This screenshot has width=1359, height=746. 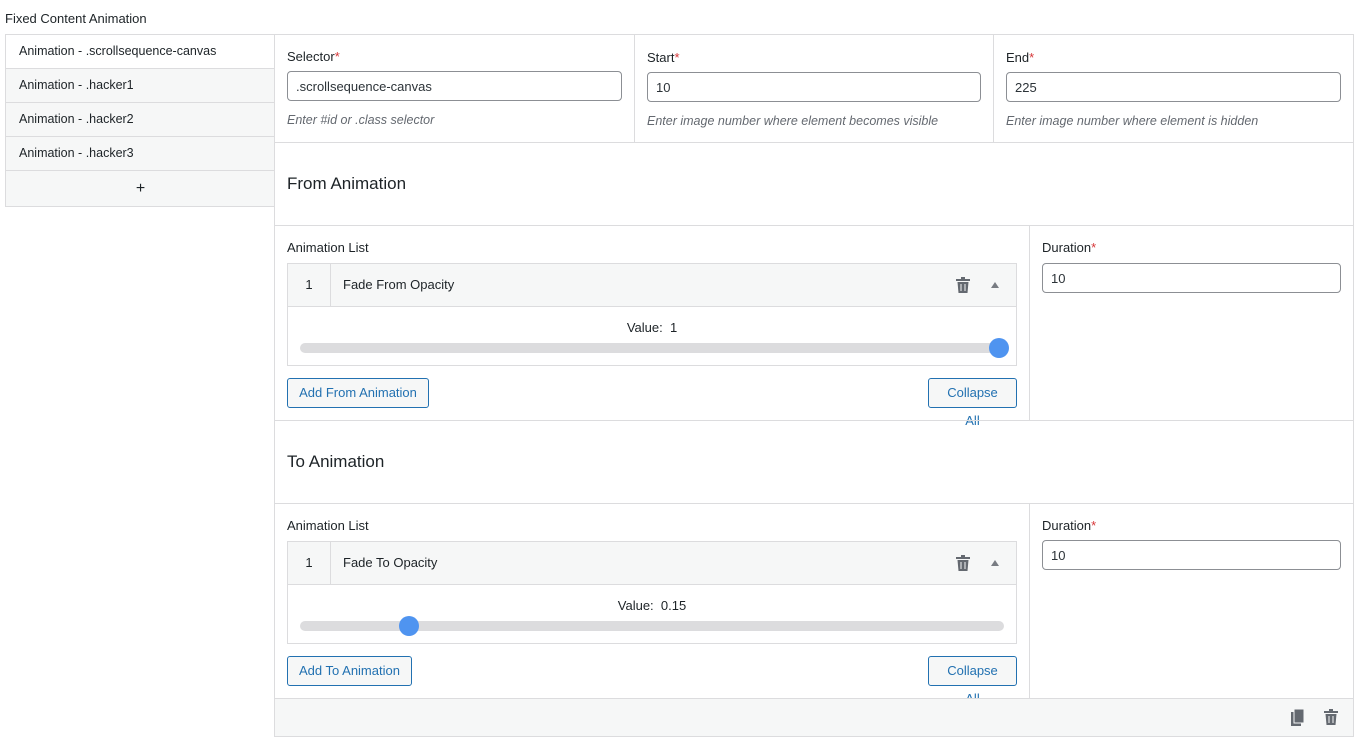 What do you see at coordinates (1069, 247) in the screenshot?
I see `from-duration-label: Duration*` at bounding box center [1069, 247].